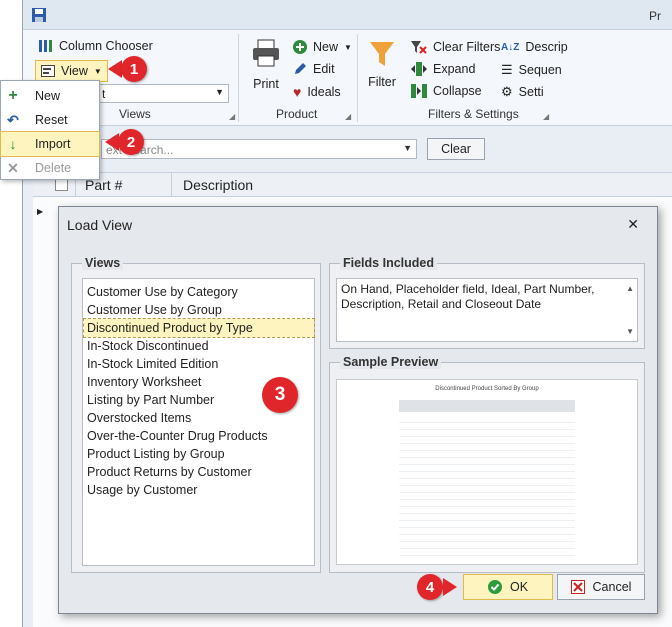  I want to click on collapse-label: Collapse, so click(457, 91).